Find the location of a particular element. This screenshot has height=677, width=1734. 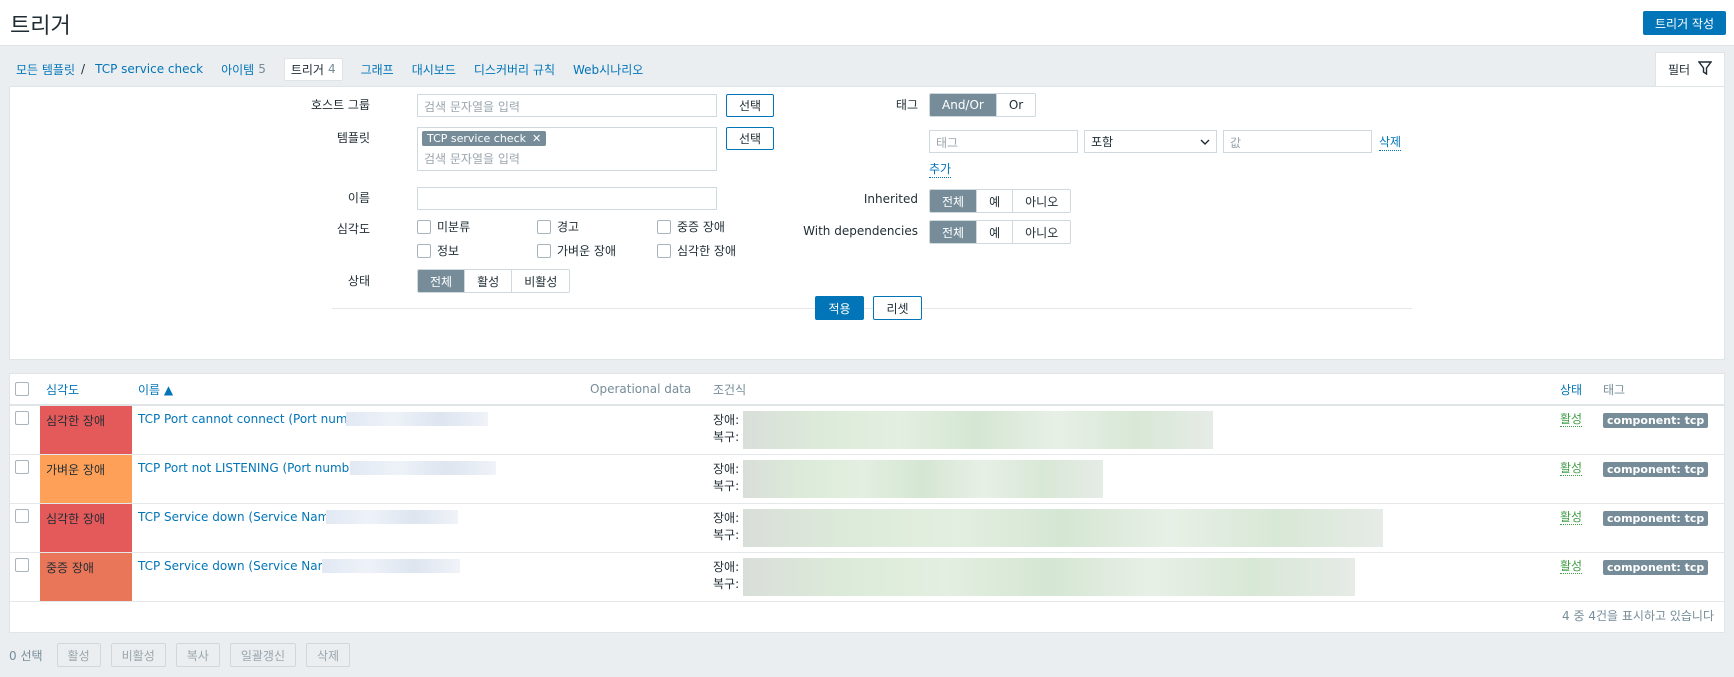

create-trigger-button: 트리거 작성 is located at coordinates (1684, 23).